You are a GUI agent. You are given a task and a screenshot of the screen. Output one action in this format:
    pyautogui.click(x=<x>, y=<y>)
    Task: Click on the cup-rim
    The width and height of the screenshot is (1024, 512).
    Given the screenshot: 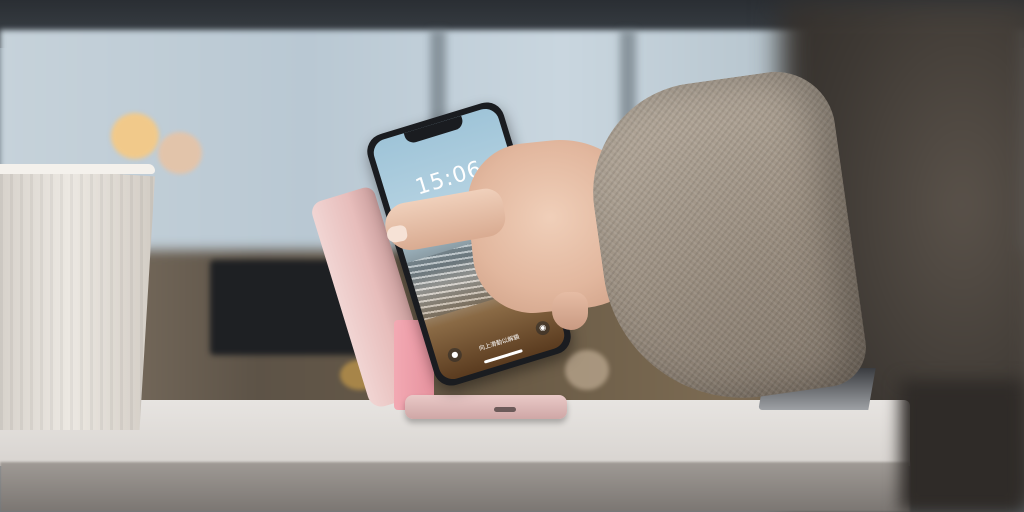 What is the action you would take?
    pyautogui.click(x=77, y=169)
    